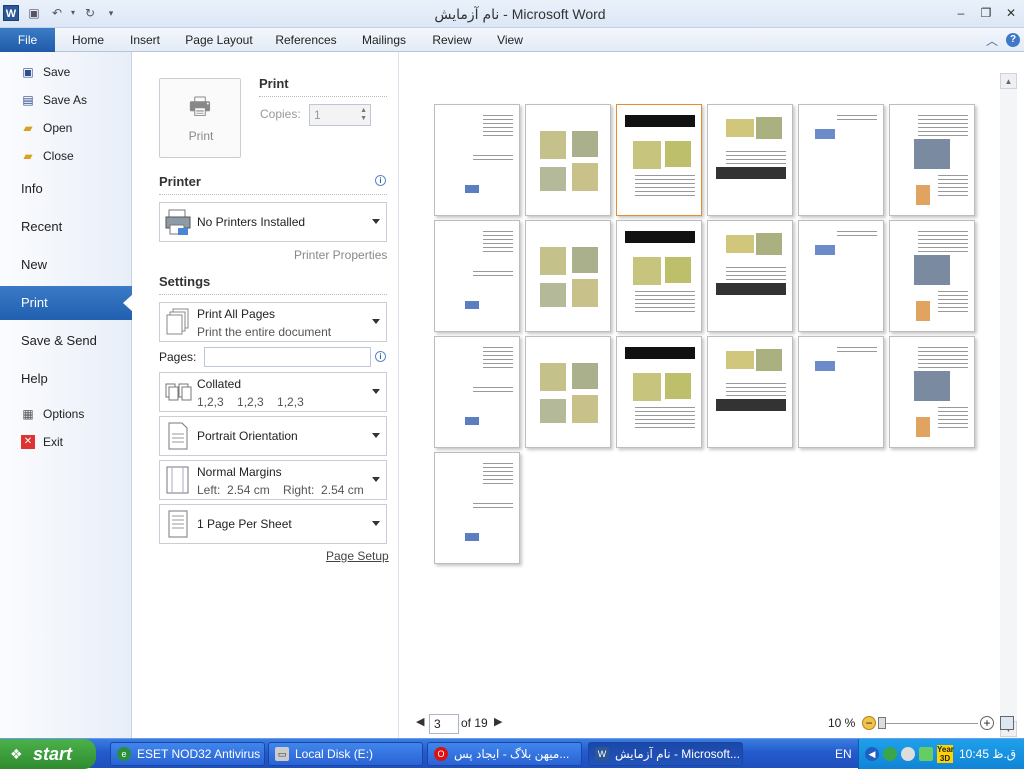 This screenshot has height=769, width=1024. Describe the element at coordinates (219, 384) in the screenshot. I see `collation-title: Collated` at that location.